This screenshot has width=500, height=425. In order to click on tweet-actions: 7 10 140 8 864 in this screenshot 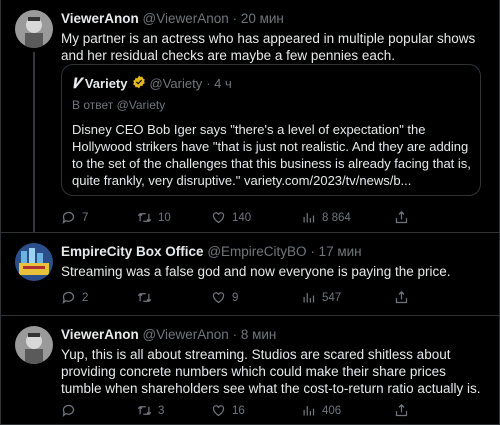, I will do `click(271, 219)`.